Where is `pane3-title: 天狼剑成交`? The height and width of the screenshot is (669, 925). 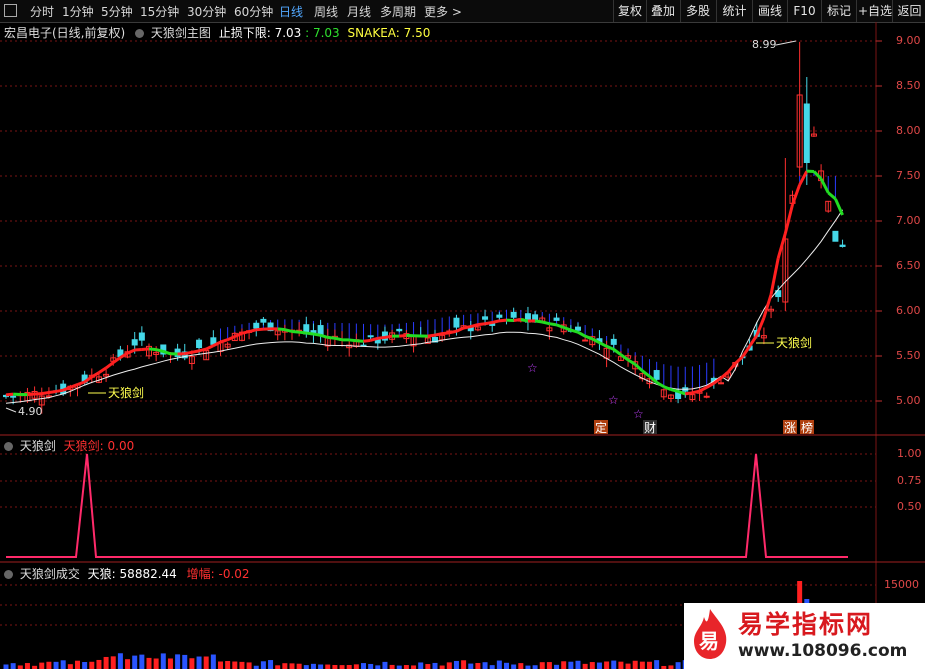 pane3-title: 天狼剑成交 is located at coordinates (50, 574).